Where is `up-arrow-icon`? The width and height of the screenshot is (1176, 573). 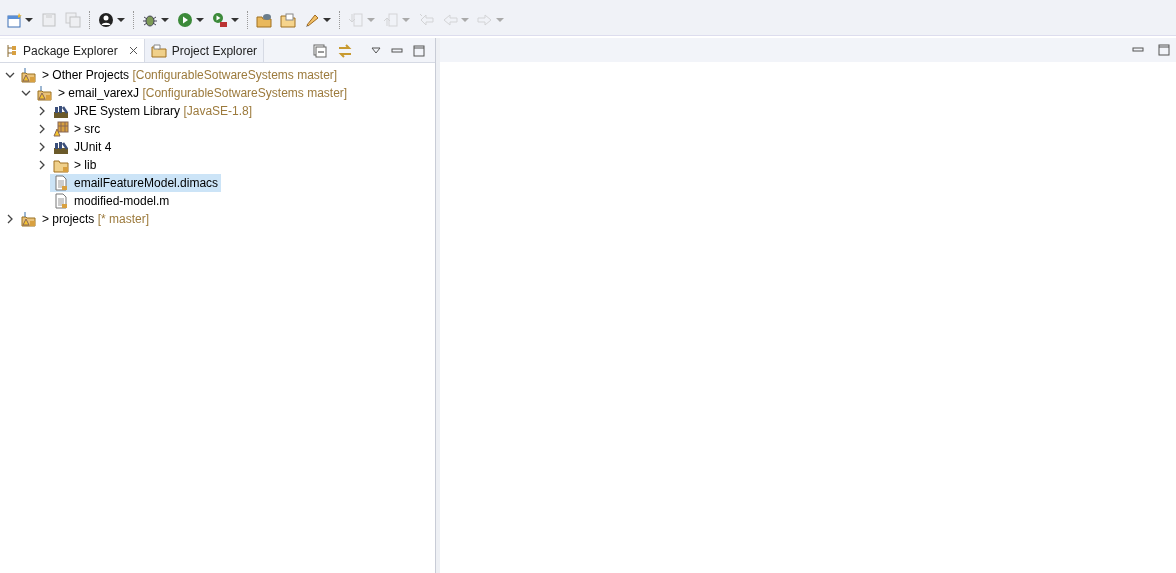 up-arrow-icon is located at coordinates (391, 20).